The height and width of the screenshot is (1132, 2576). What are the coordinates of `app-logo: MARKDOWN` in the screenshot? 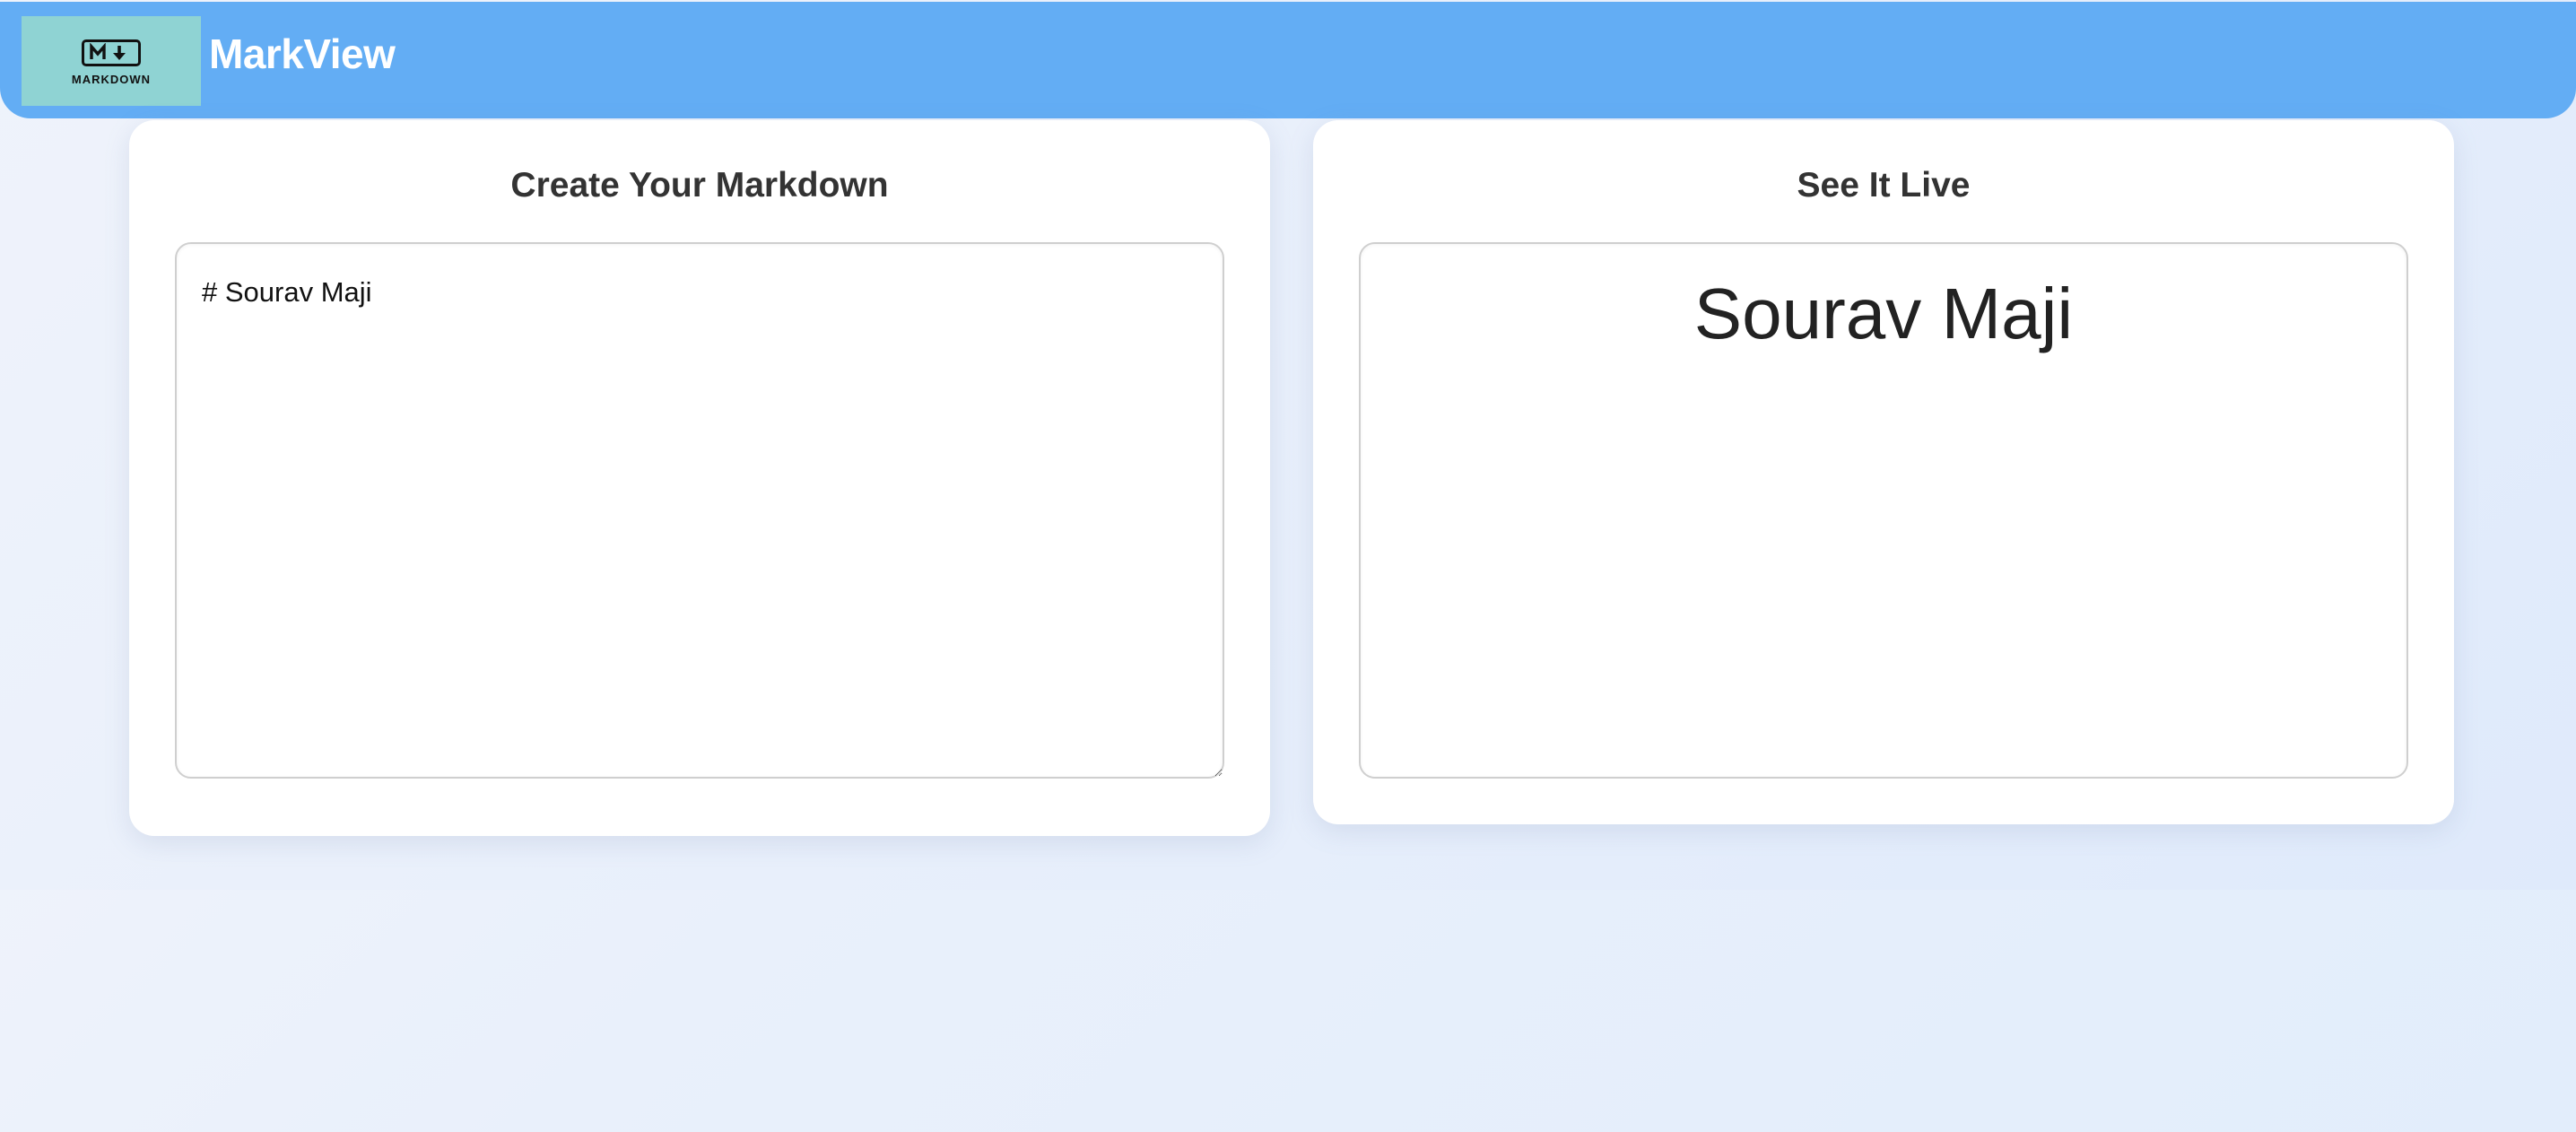 It's located at (111, 61).